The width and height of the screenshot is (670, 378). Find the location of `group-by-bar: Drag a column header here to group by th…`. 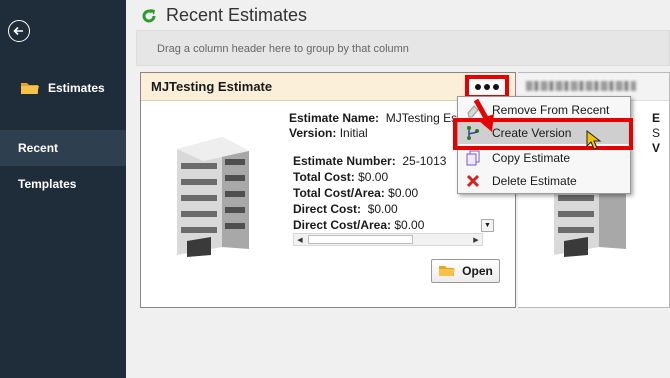

group-by-bar: Drag a column header here to group by th… is located at coordinates (403, 48).